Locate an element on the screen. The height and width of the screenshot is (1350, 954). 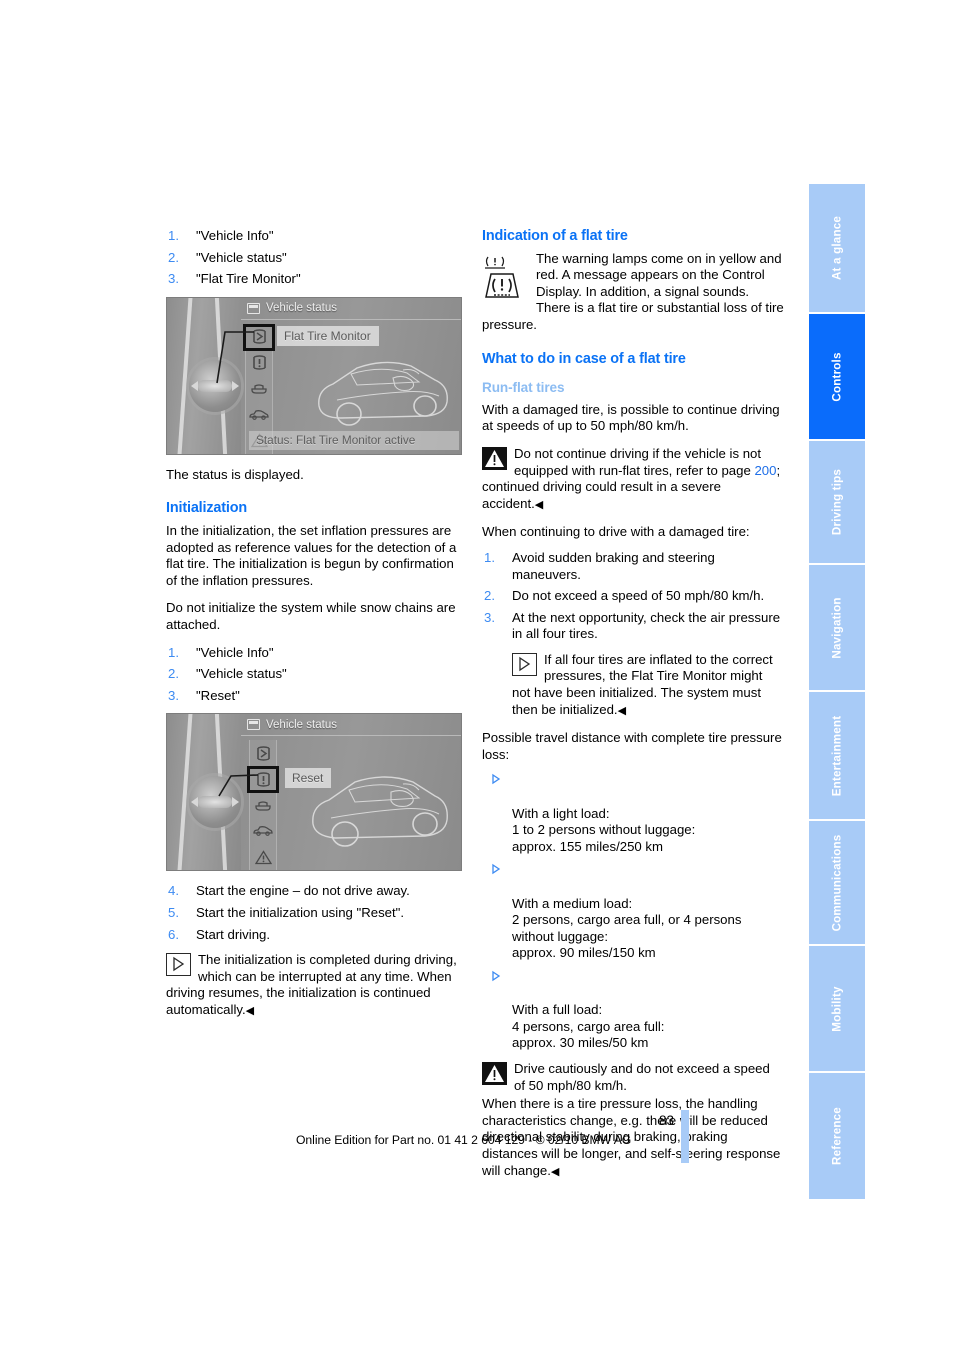
tire-pressure-lamp-icons is located at coordinates (505, 277).